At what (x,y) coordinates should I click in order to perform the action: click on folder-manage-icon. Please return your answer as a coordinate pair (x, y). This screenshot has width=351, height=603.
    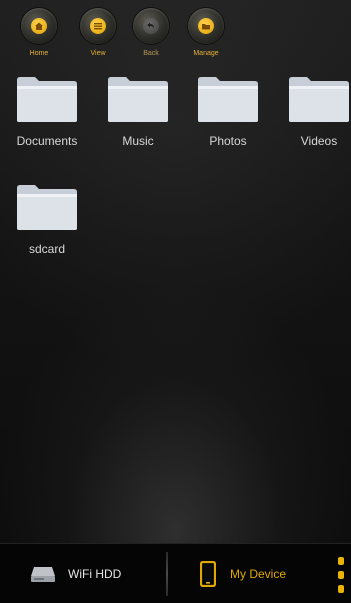
    Looking at the image, I should click on (206, 26).